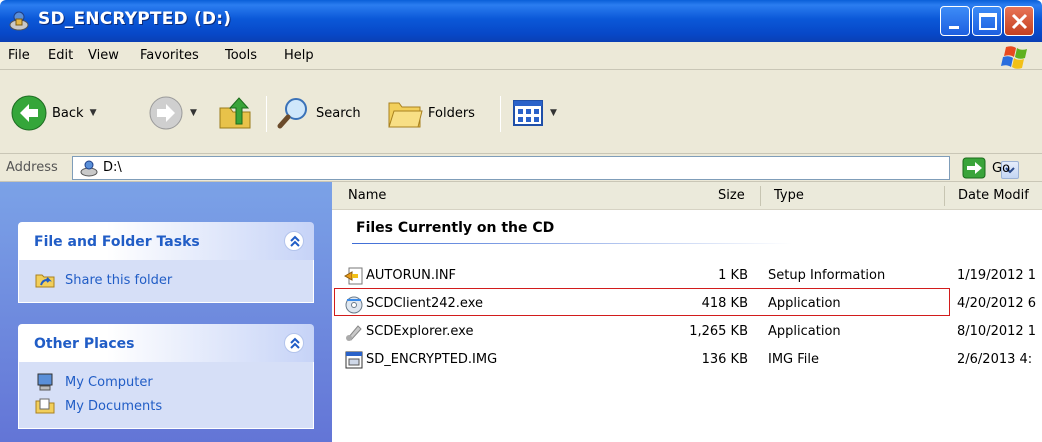 The image size is (1042, 442). What do you see at coordinates (353, 276) in the screenshot?
I see `setup-info-icon` at bounding box center [353, 276].